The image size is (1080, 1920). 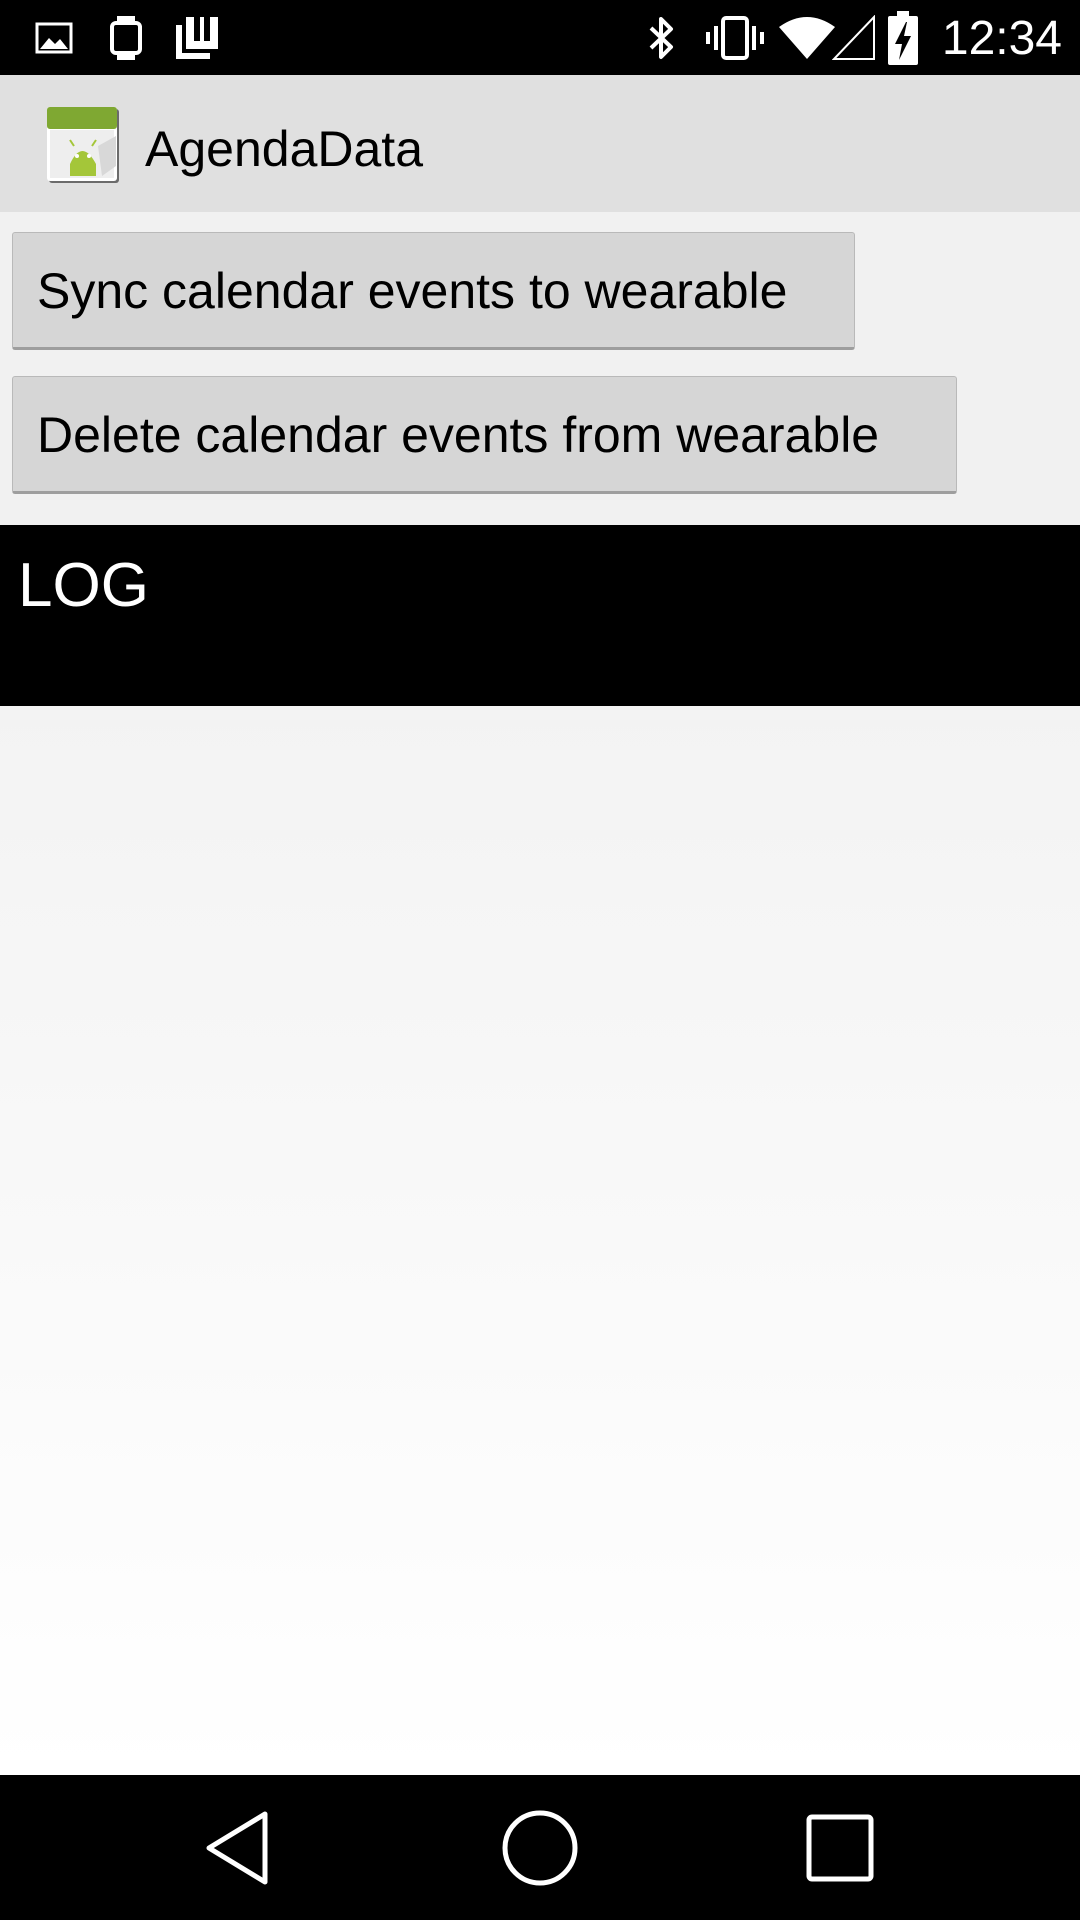 What do you see at coordinates (484, 435) in the screenshot?
I see `delete-calendar-events-button: Delete calendar events from wearable` at bounding box center [484, 435].